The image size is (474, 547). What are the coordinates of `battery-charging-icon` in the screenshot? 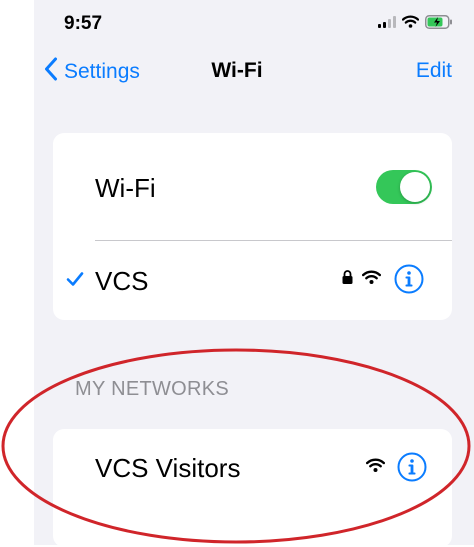 It's located at (439, 24).